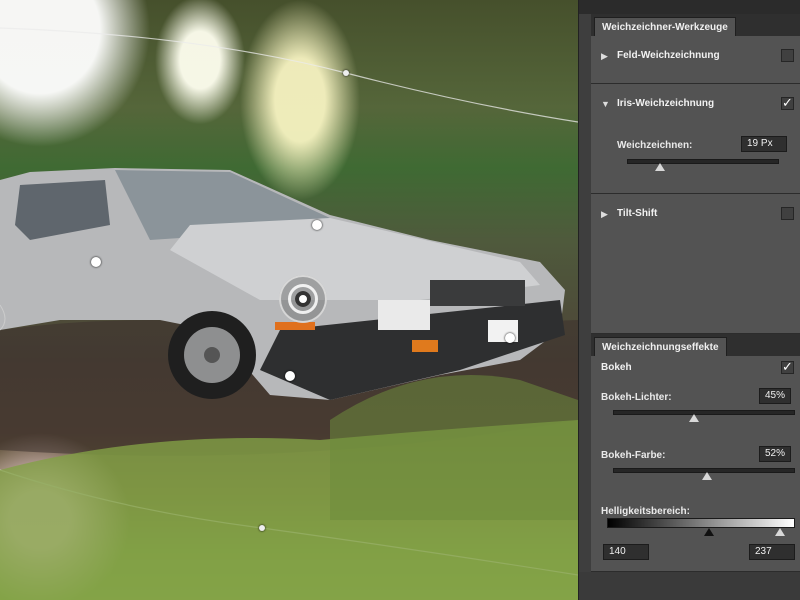  I want to click on bokeh-checkbox: ✓, so click(787, 366).